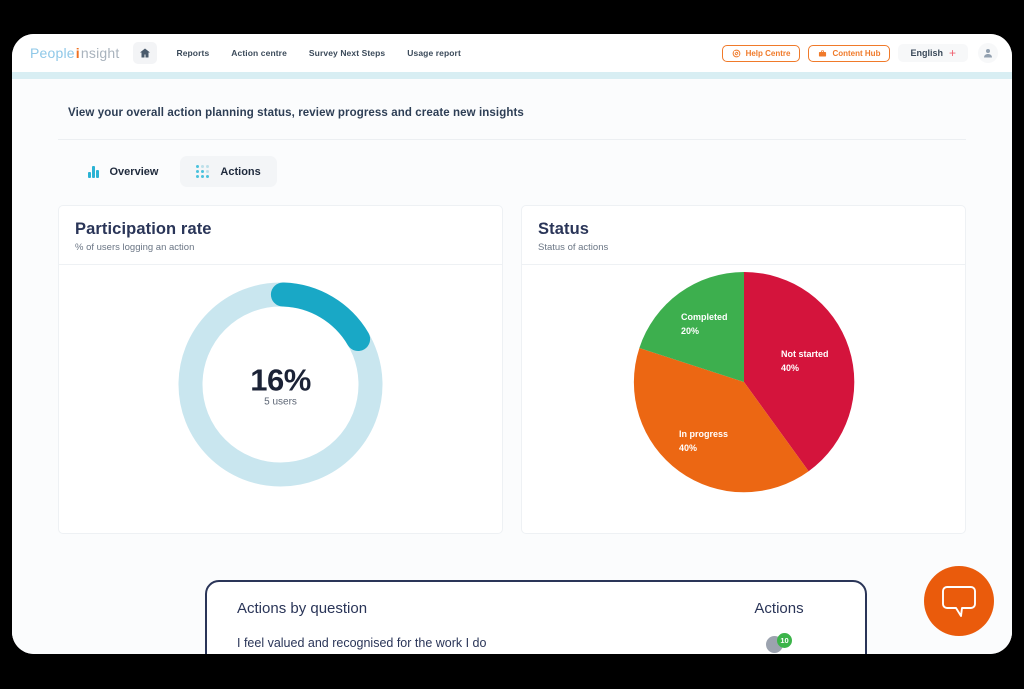 The image size is (1024, 689). I want to click on content-hub-button: Content Hub, so click(849, 53).